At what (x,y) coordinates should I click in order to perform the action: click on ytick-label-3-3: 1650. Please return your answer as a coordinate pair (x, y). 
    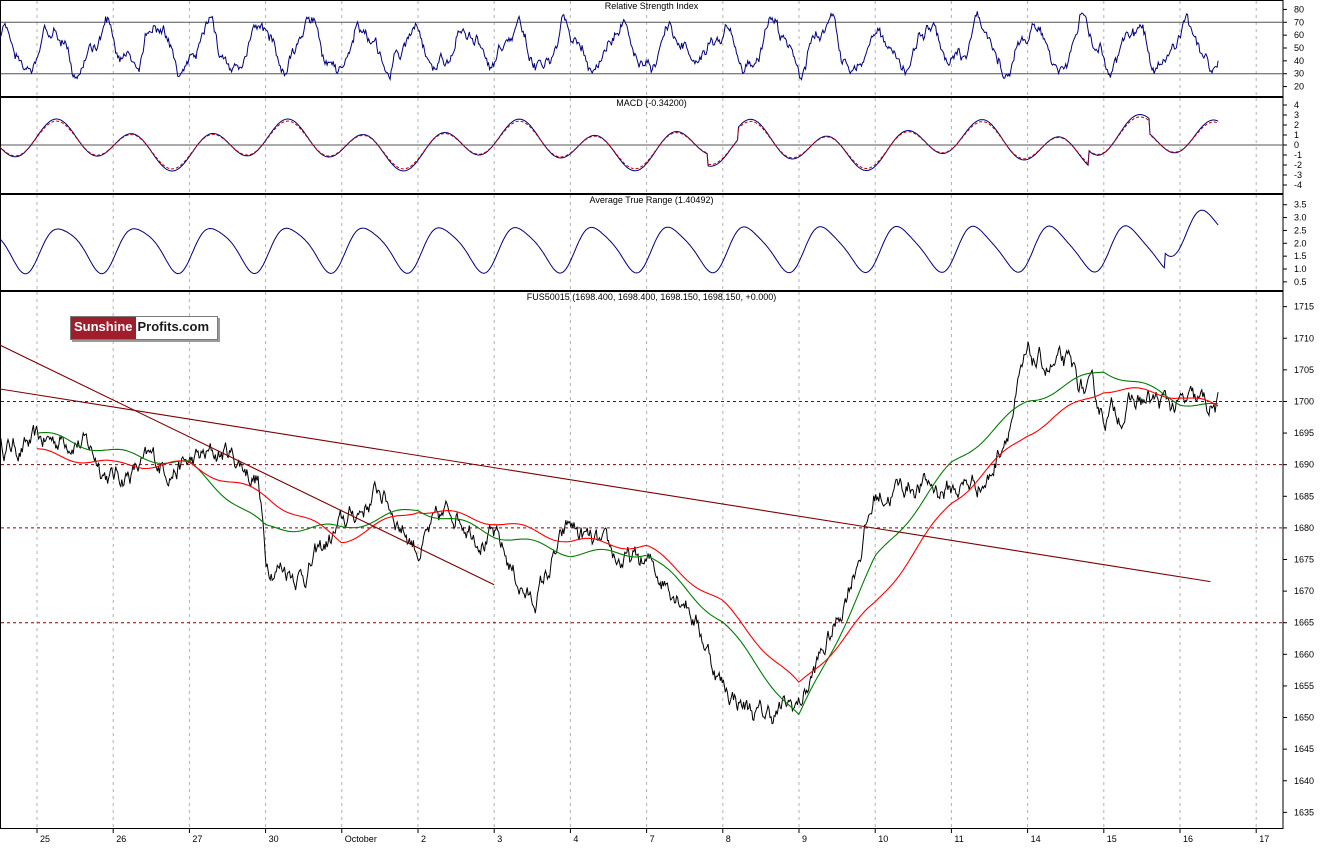
    Looking at the image, I should click on (1304, 718).